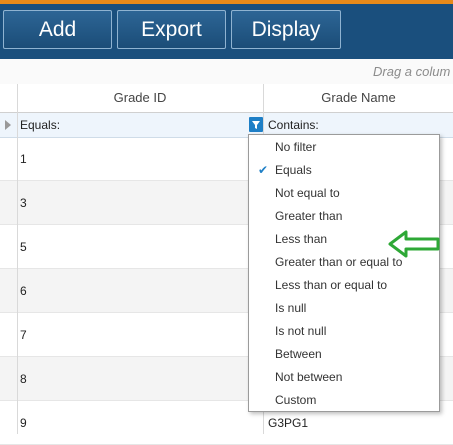  I want to click on grade-id-cell: 8, so click(23, 379).